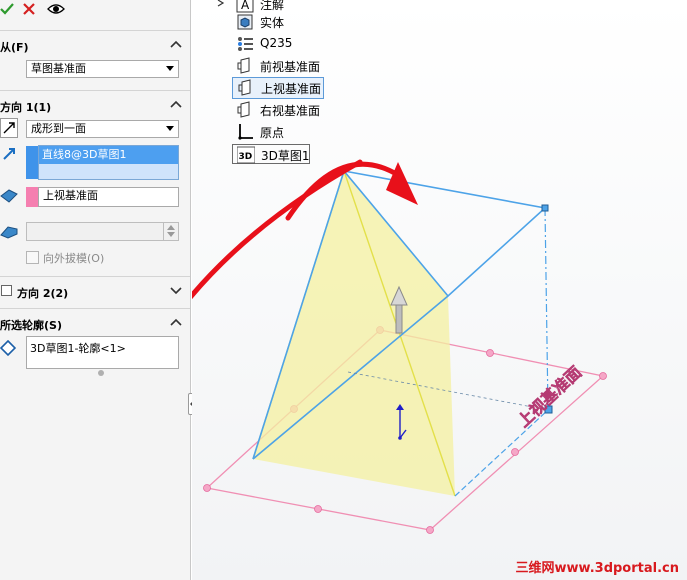 The width and height of the screenshot is (687, 580). I want to click on reverse-direction-icon, so click(9, 128).